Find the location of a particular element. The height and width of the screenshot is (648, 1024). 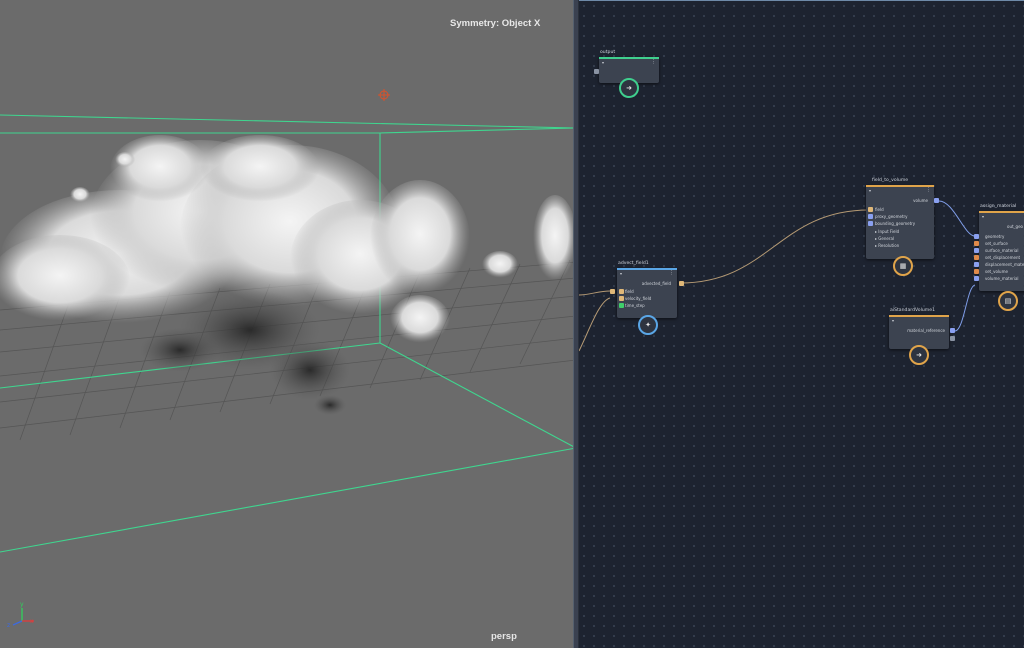

input-port-bounding-geometry is located at coordinates (870, 223).